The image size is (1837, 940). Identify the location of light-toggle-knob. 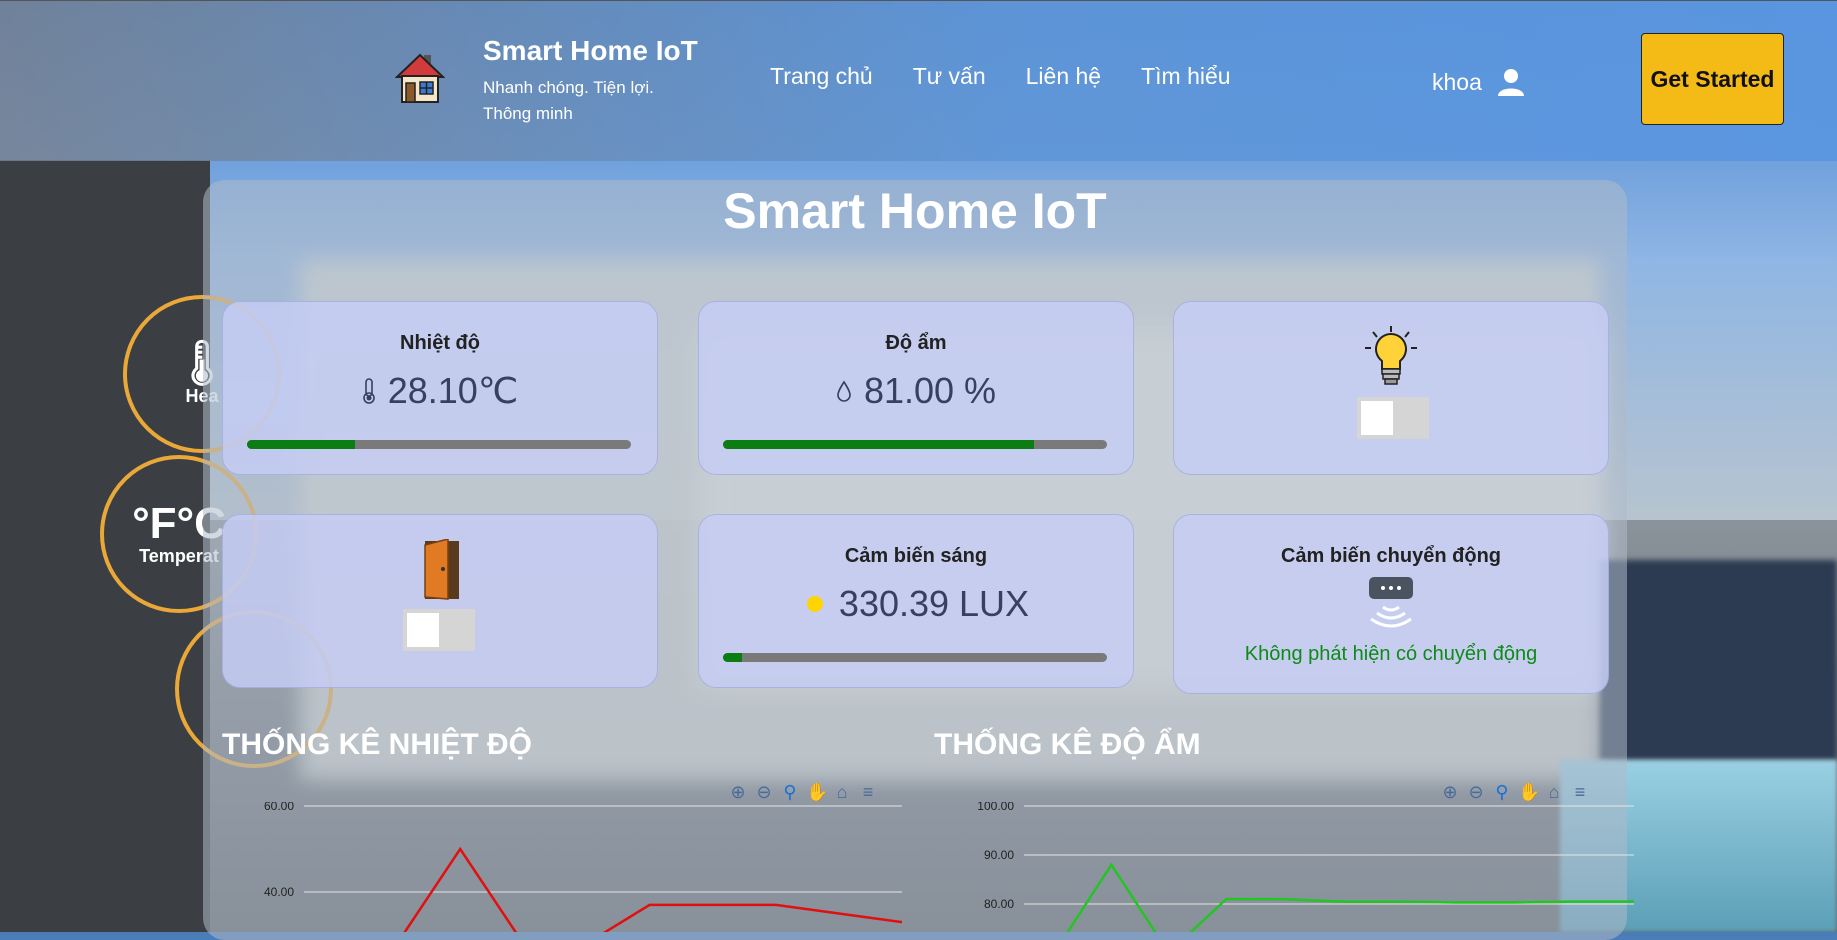
(1377, 418).